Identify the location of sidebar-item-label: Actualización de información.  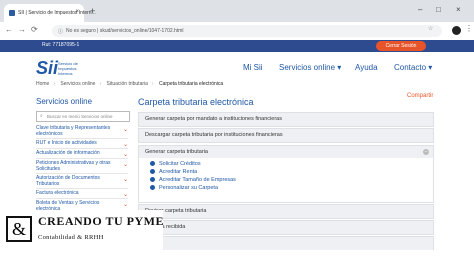
(68, 153).